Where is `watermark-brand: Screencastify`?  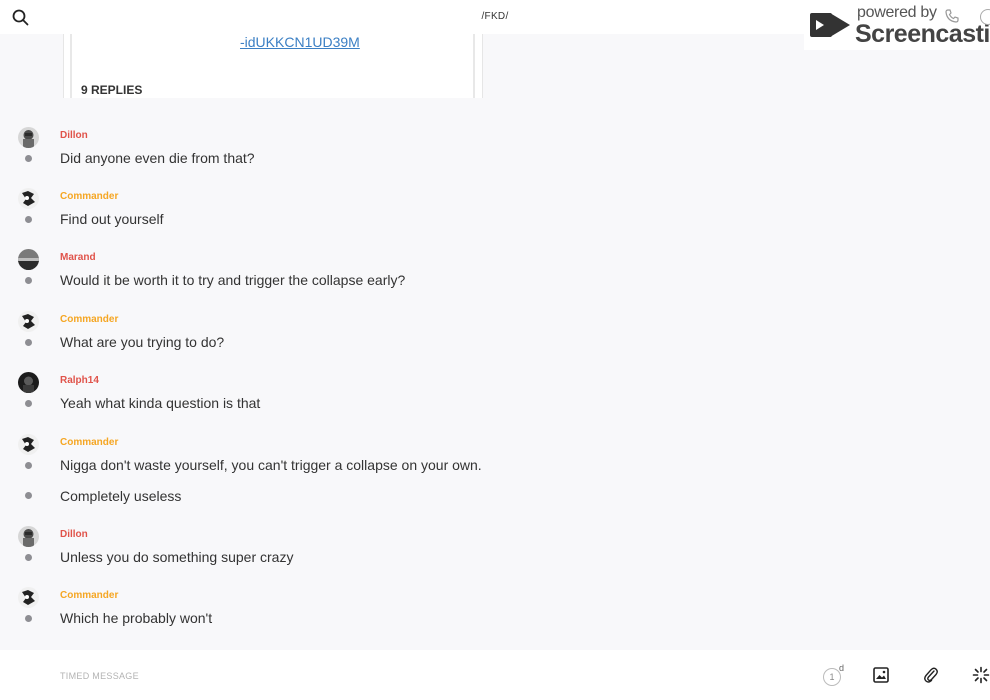
watermark-brand: Screencastify is located at coordinates (922, 34).